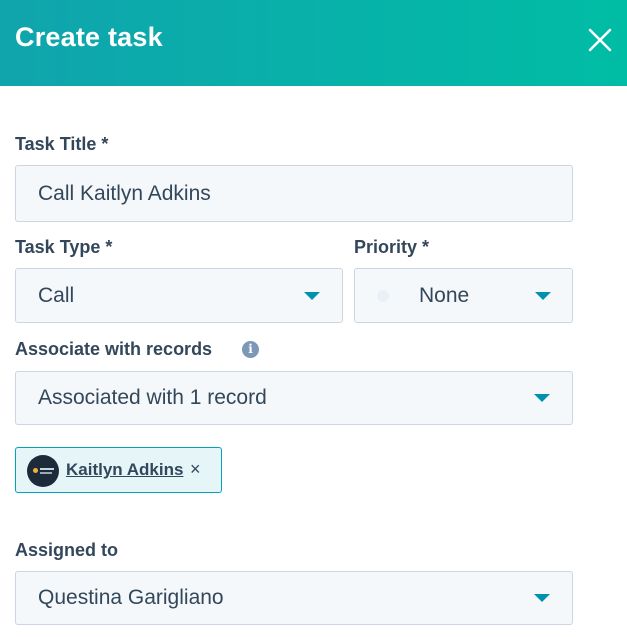 The image size is (627, 637). I want to click on dialog-header: Create task, so click(313, 43).